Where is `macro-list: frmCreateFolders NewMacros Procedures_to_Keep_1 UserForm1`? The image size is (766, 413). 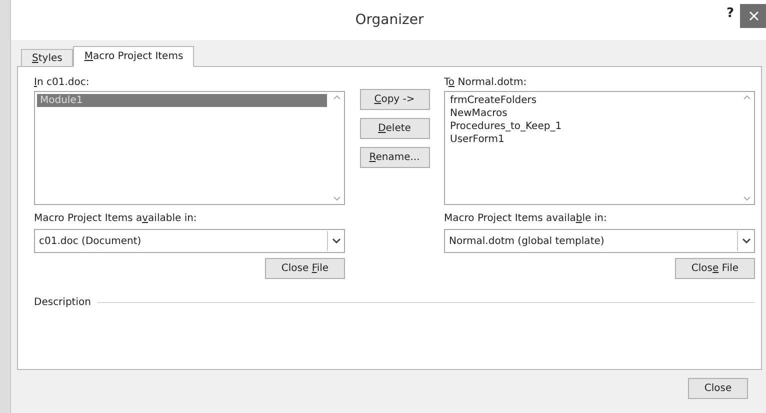 macro-list: frmCreateFolders NewMacros Procedures_to_Keep_1 UserForm1 is located at coordinates (599, 148).